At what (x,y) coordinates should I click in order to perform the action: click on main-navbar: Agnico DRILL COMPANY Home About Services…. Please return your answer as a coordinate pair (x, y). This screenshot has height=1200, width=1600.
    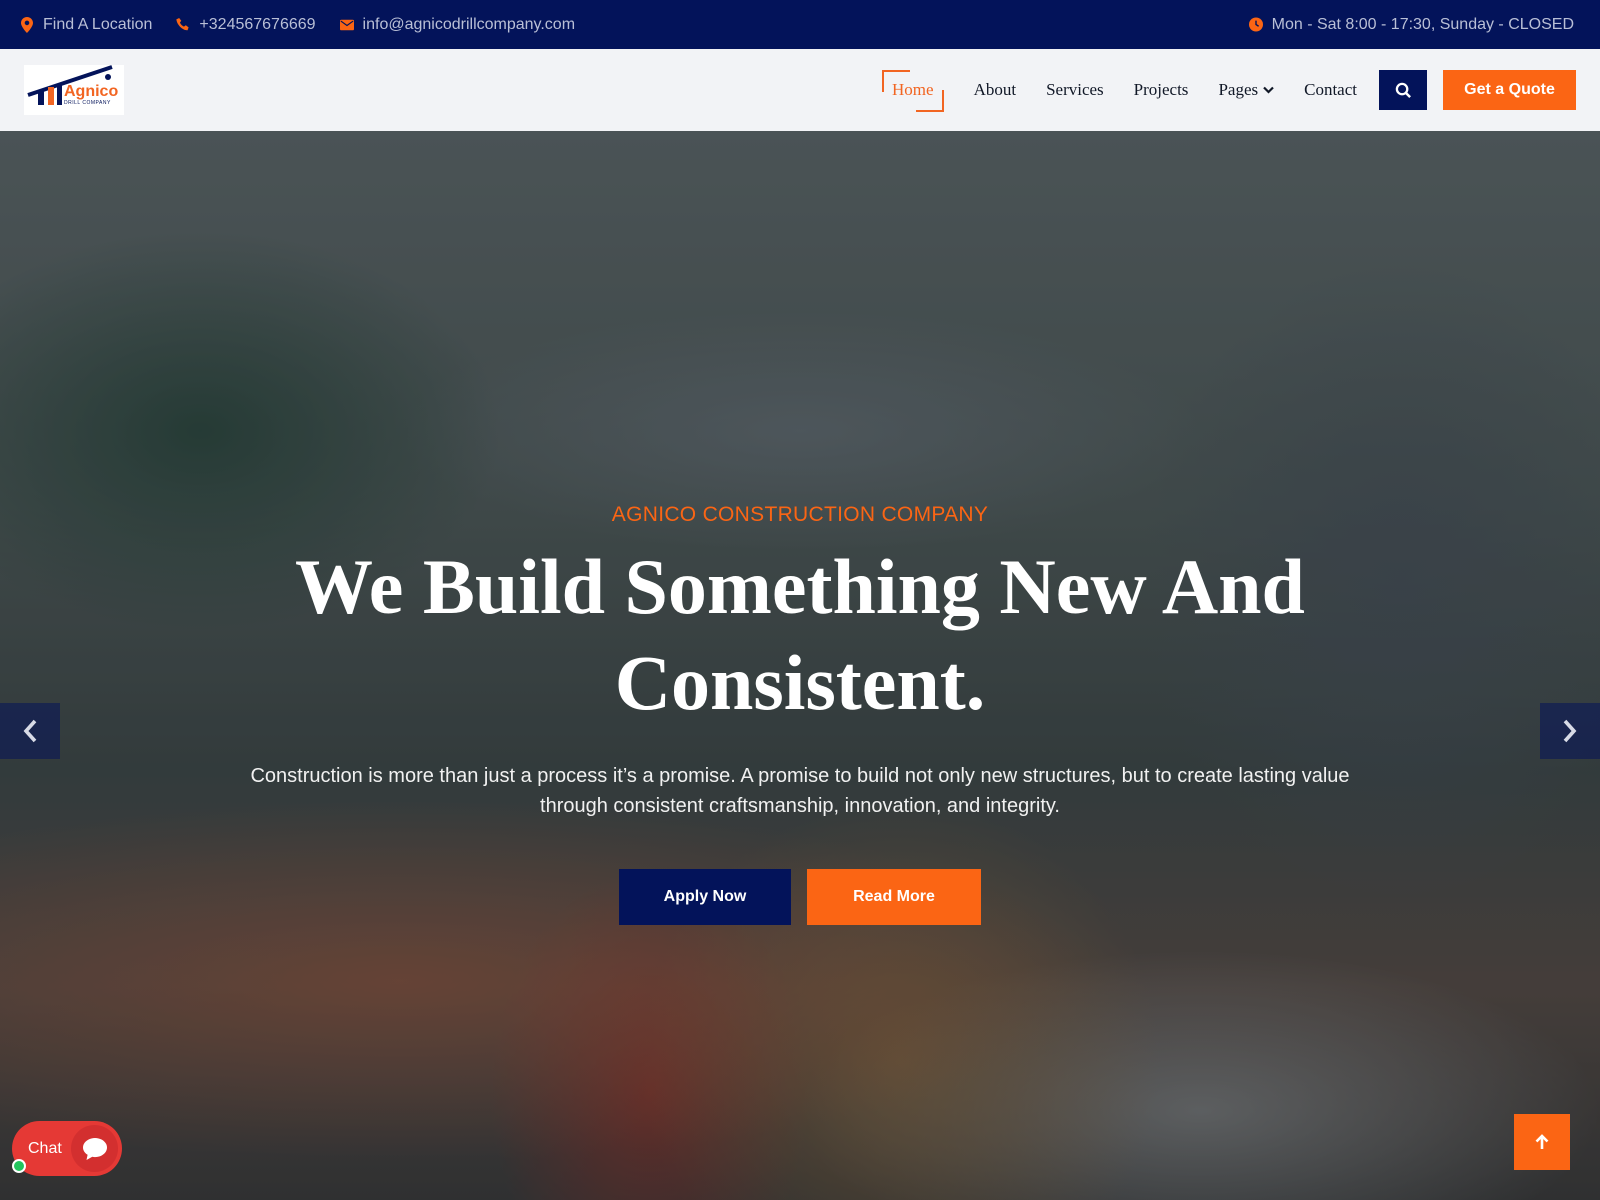
    Looking at the image, I should click on (800, 90).